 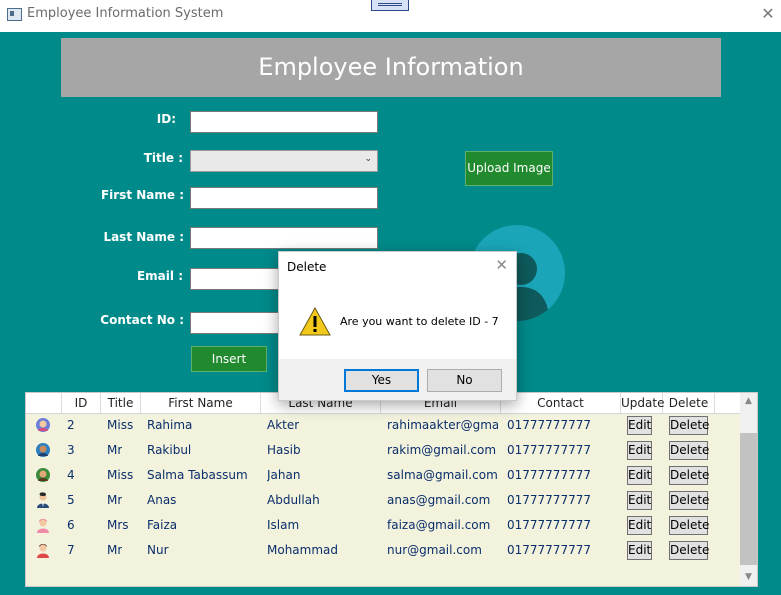 What do you see at coordinates (283, 425) in the screenshot?
I see `cell-last-name: Akter` at bounding box center [283, 425].